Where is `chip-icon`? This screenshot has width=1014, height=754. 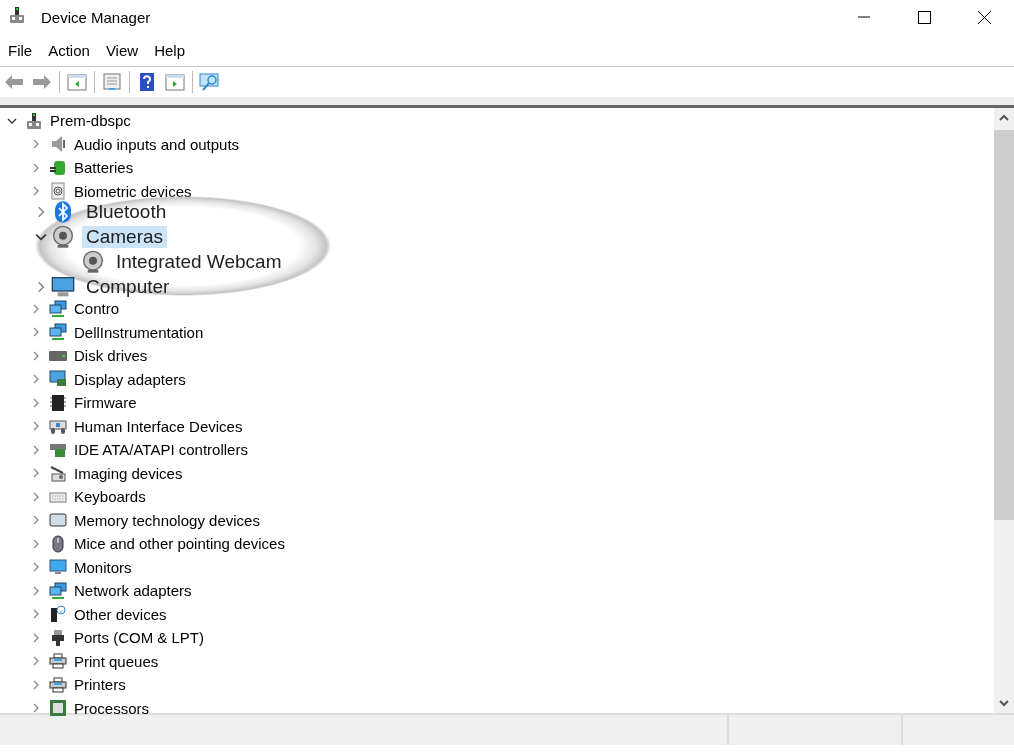 chip-icon is located at coordinates (58, 402).